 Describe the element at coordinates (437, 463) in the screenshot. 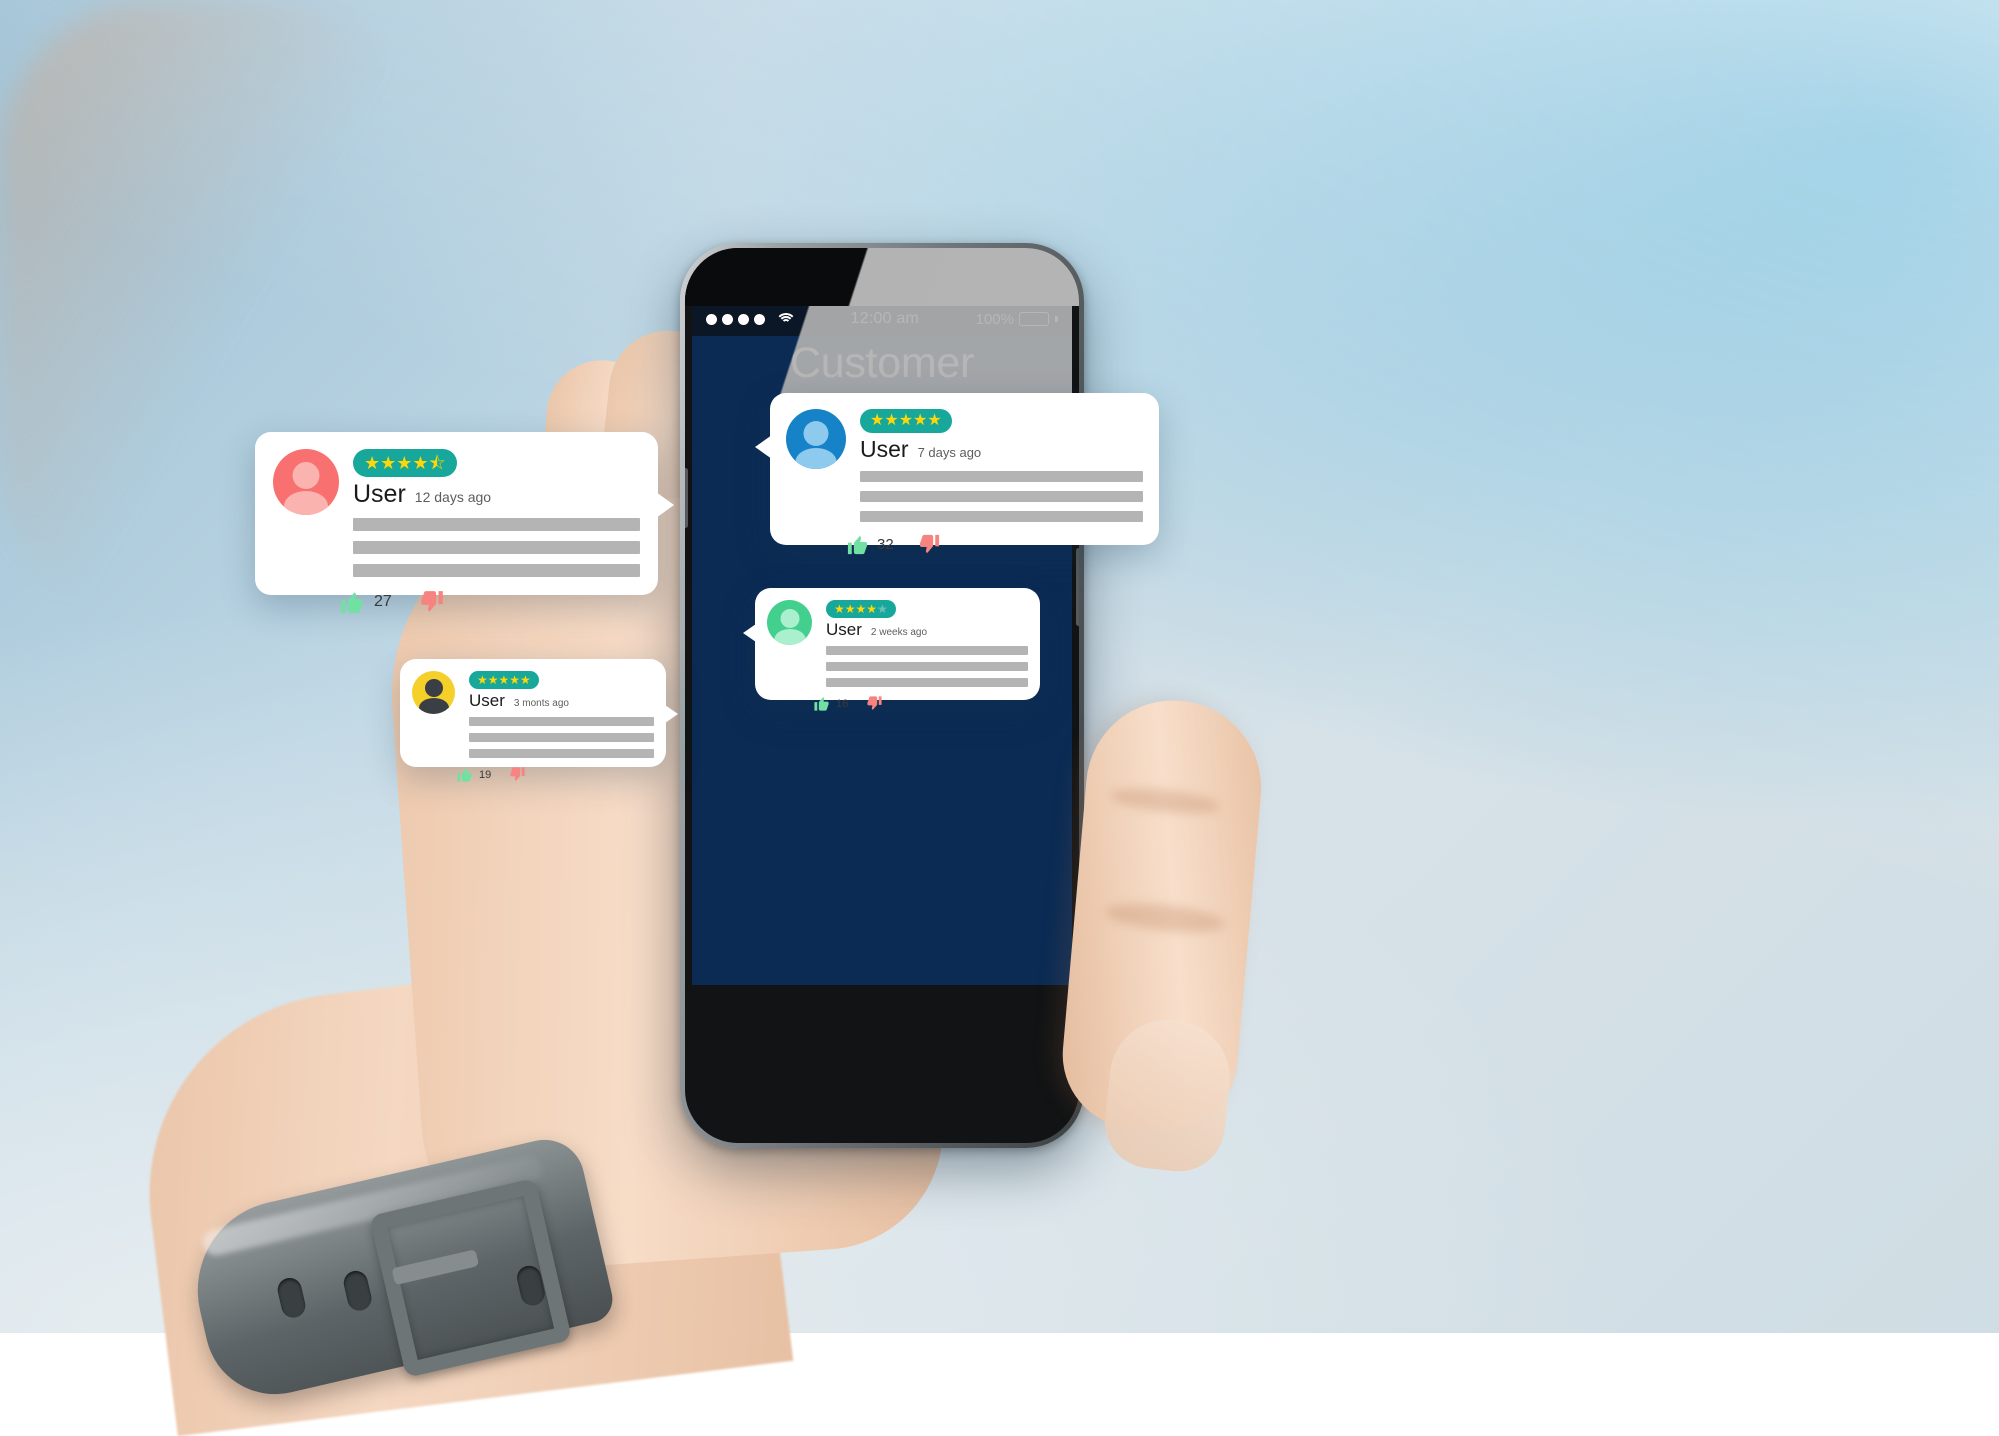

I see `star-half: ⯪` at that location.